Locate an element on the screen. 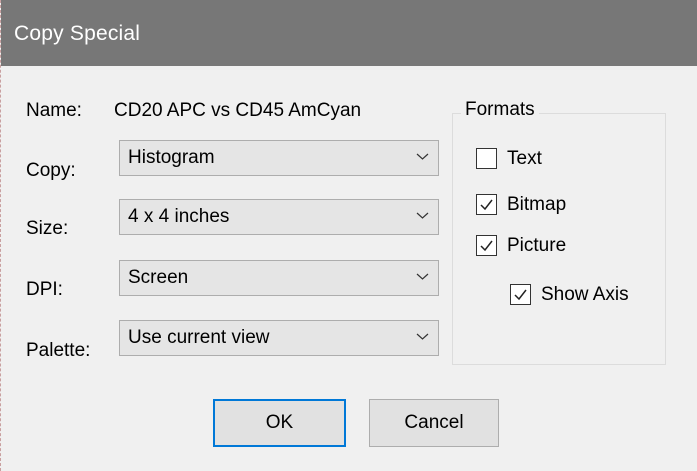 The height and width of the screenshot is (471, 697). name-value: CD20 APC vs CD45 AmCyan is located at coordinates (238, 110).